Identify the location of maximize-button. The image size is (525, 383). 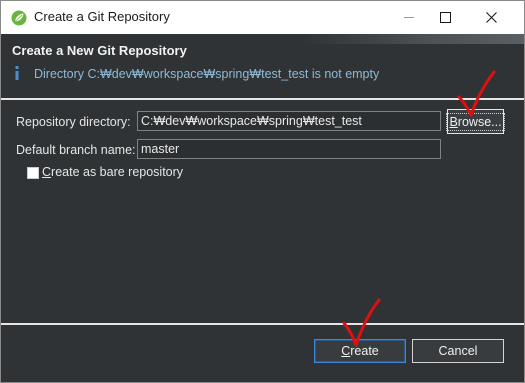
(445, 17).